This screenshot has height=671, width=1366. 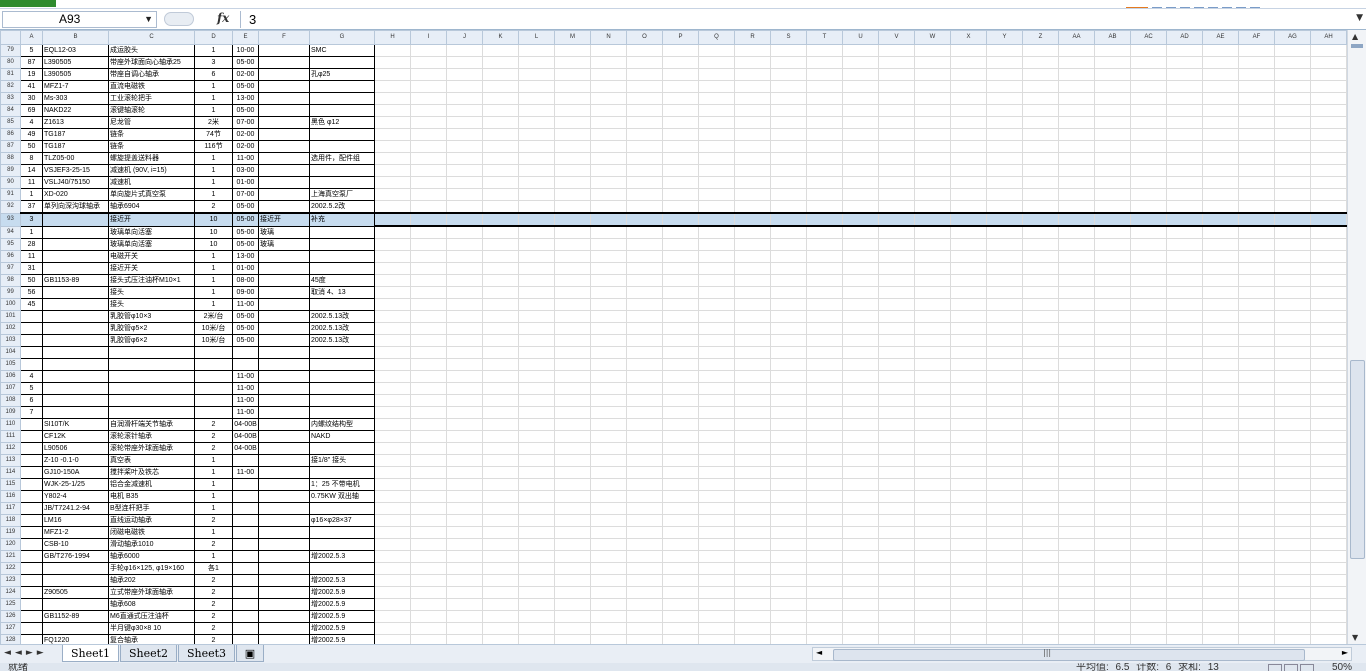 What do you see at coordinates (31, 280) in the screenshot?
I see `cell-a: 50` at bounding box center [31, 280].